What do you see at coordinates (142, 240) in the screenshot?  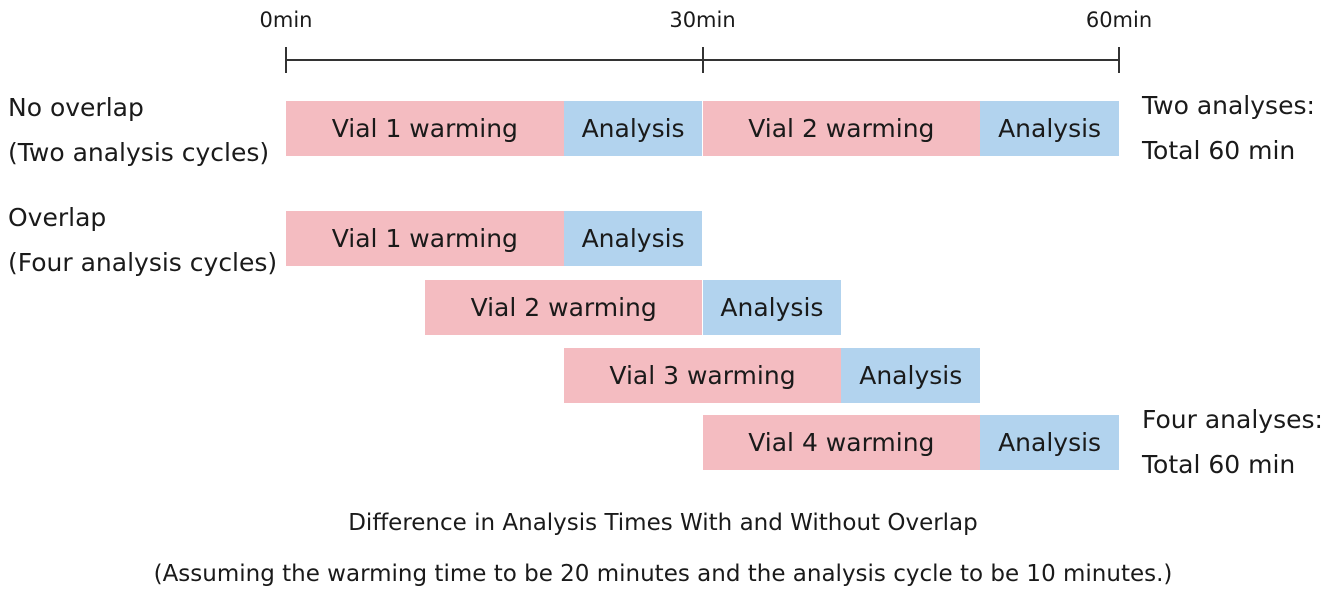 I see `group-label-overlap: Overlap (Four analysis cycles)` at bounding box center [142, 240].